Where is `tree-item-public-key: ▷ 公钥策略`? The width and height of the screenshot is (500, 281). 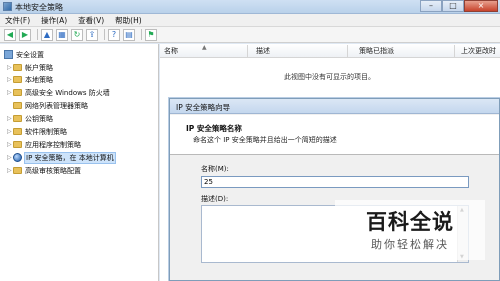
tree-item-public-key: ▷ 公钥策略 is located at coordinates (30, 118).